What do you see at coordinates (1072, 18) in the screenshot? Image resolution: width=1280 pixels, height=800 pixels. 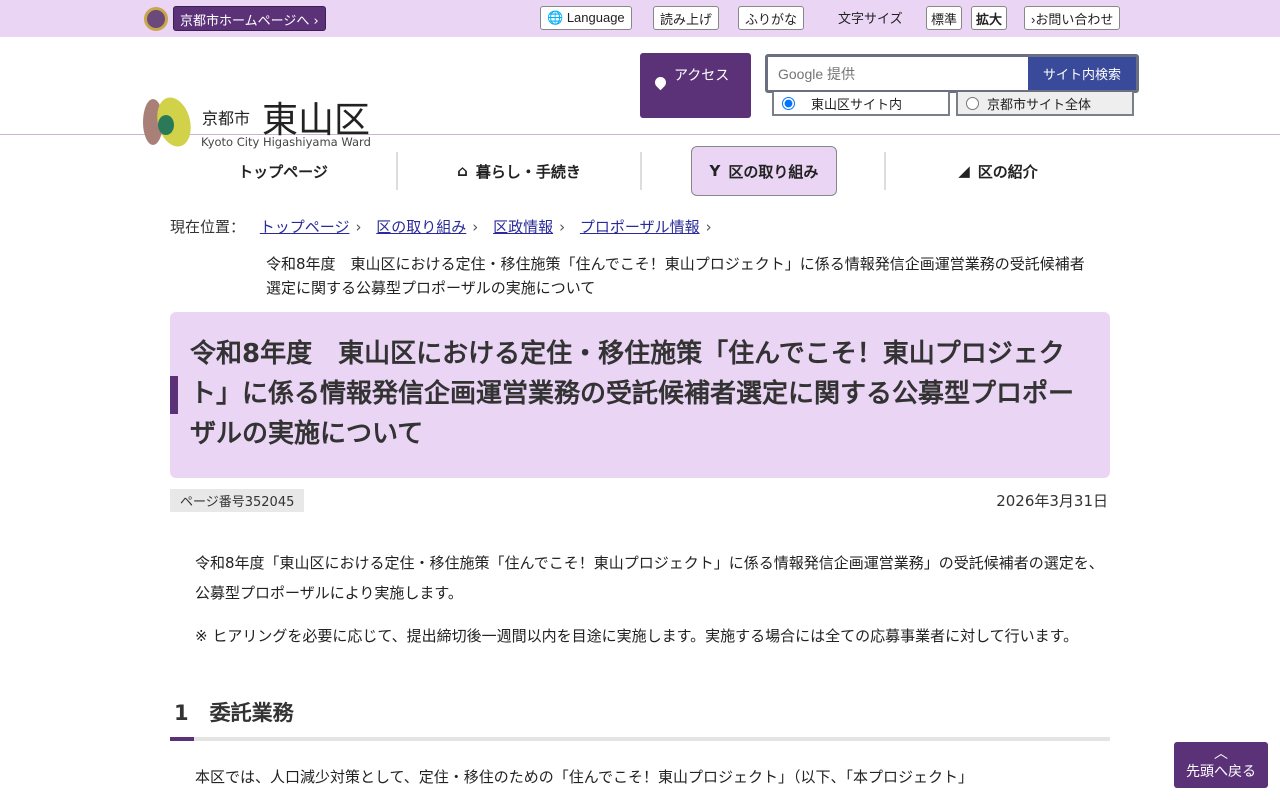 I see `contact-button: ›お問い合わせ` at bounding box center [1072, 18].